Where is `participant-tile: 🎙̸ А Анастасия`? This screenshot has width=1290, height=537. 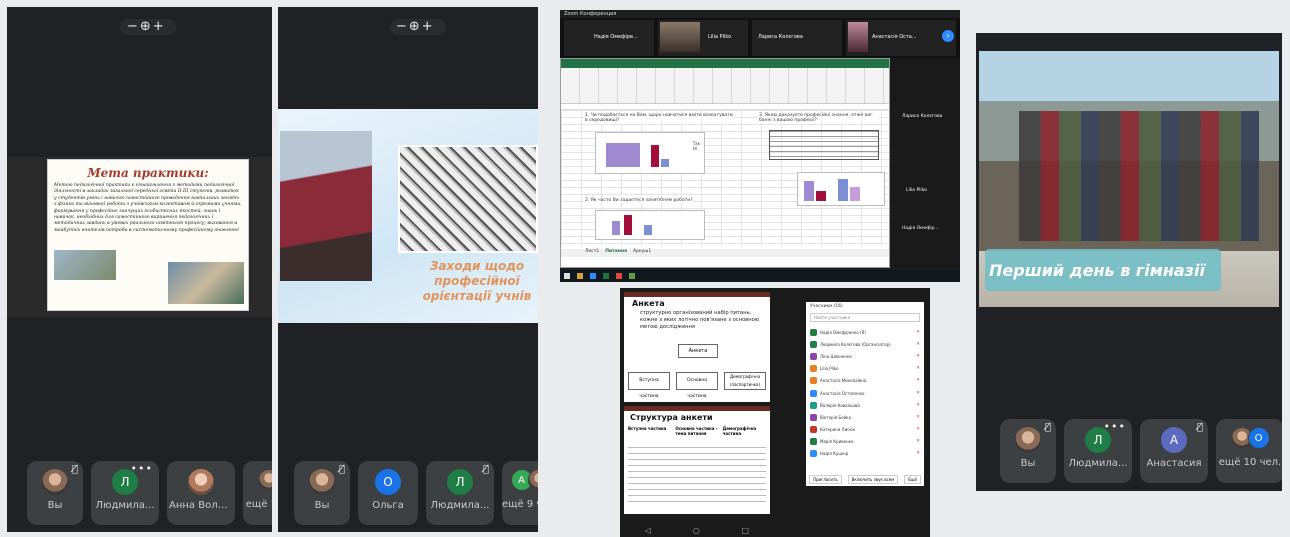
participant-tile: 🎙̸ А Анастасия is located at coordinates (1174, 451).